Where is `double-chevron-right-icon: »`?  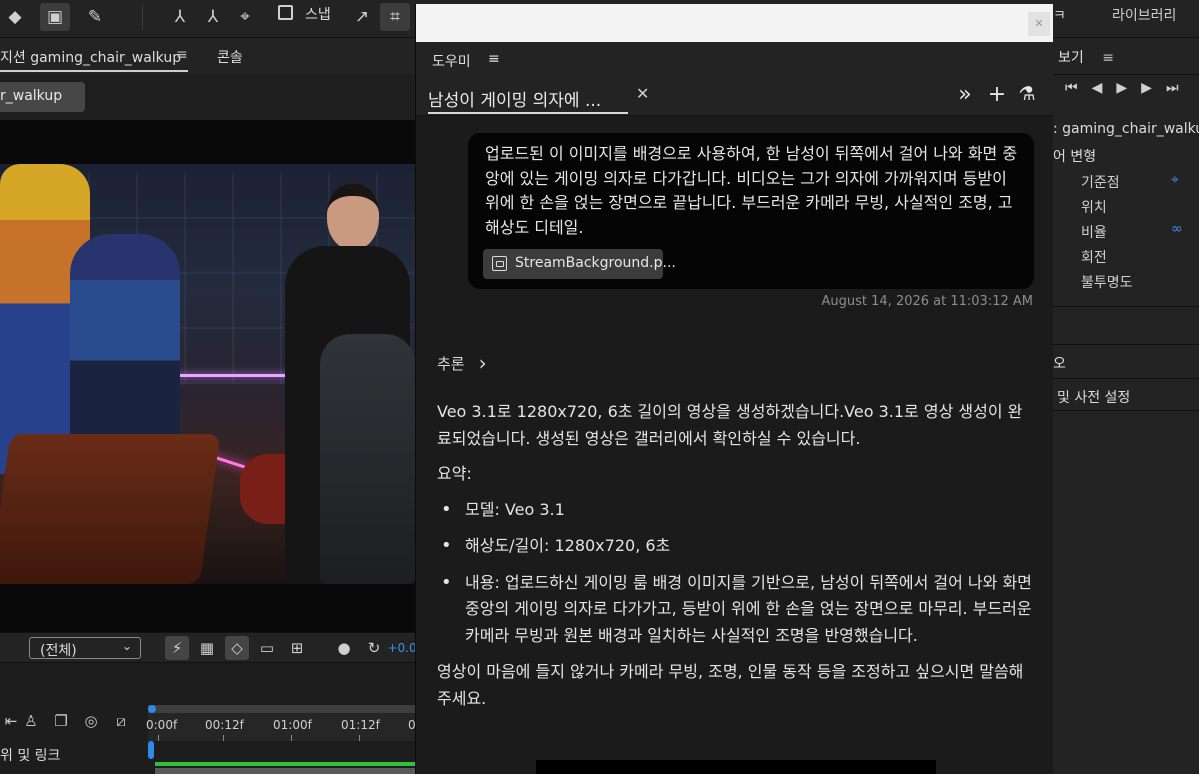
double-chevron-right-icon: » is located at coordinates (965, 94).